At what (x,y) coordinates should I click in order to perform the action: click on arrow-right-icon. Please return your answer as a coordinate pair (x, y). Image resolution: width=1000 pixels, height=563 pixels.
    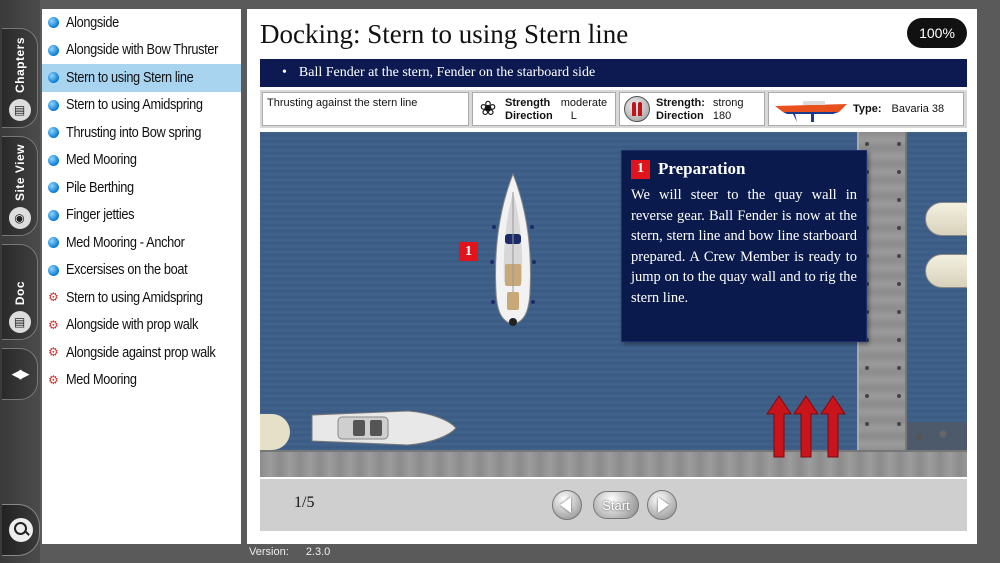
    Looking at the image, I should click on (663, 505).